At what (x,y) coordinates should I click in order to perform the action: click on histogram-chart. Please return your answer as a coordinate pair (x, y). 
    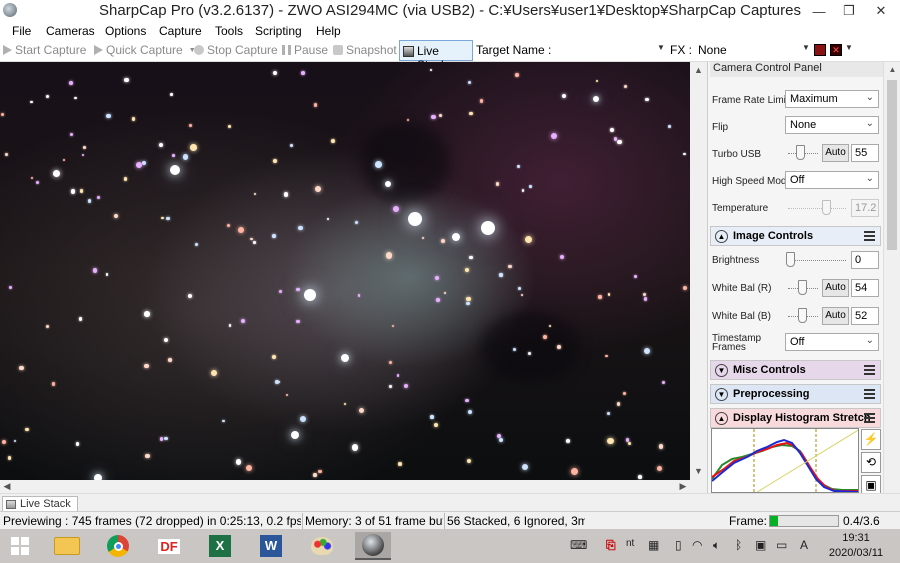
    Looking at the image, I should click on (785, 460).